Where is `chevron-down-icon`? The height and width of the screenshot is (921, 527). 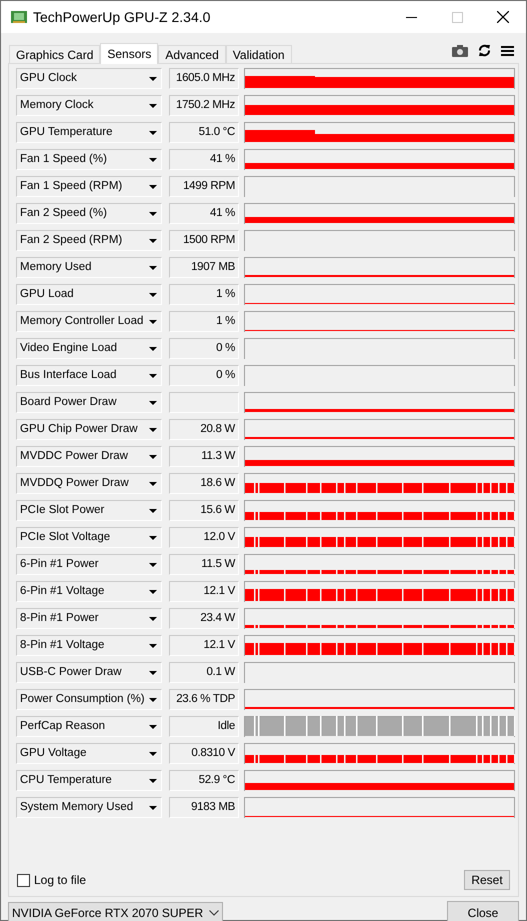 chevron-down-icon is located at coordinates (214, 913).